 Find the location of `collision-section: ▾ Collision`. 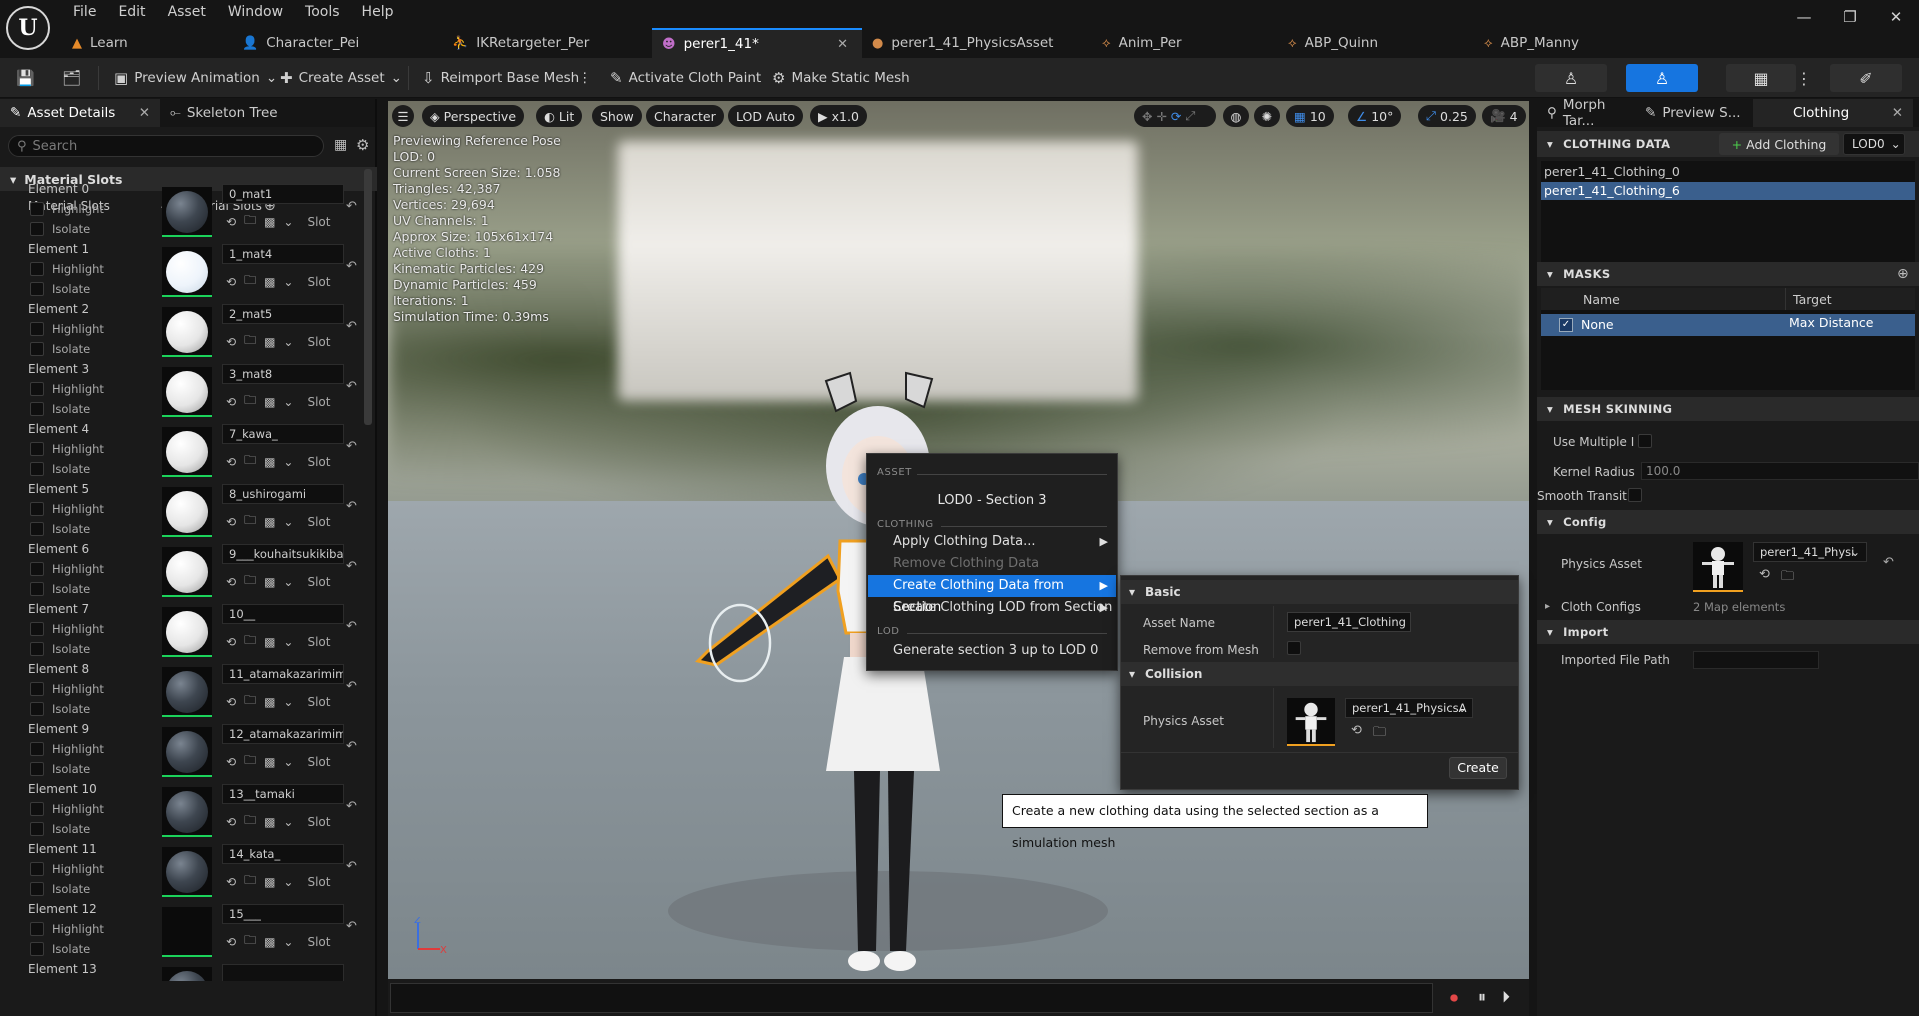

collision-section: ▾ Collision is located at coordinates (1319, 674).